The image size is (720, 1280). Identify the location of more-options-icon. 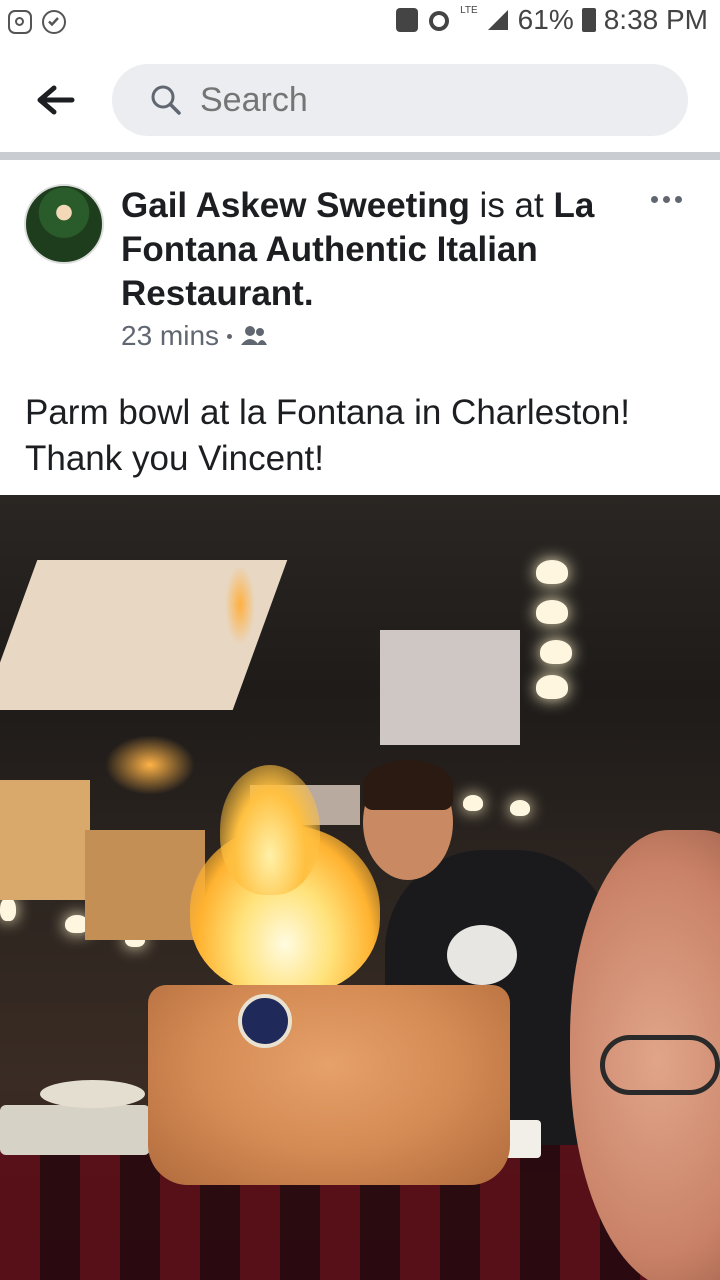
(666, 199).